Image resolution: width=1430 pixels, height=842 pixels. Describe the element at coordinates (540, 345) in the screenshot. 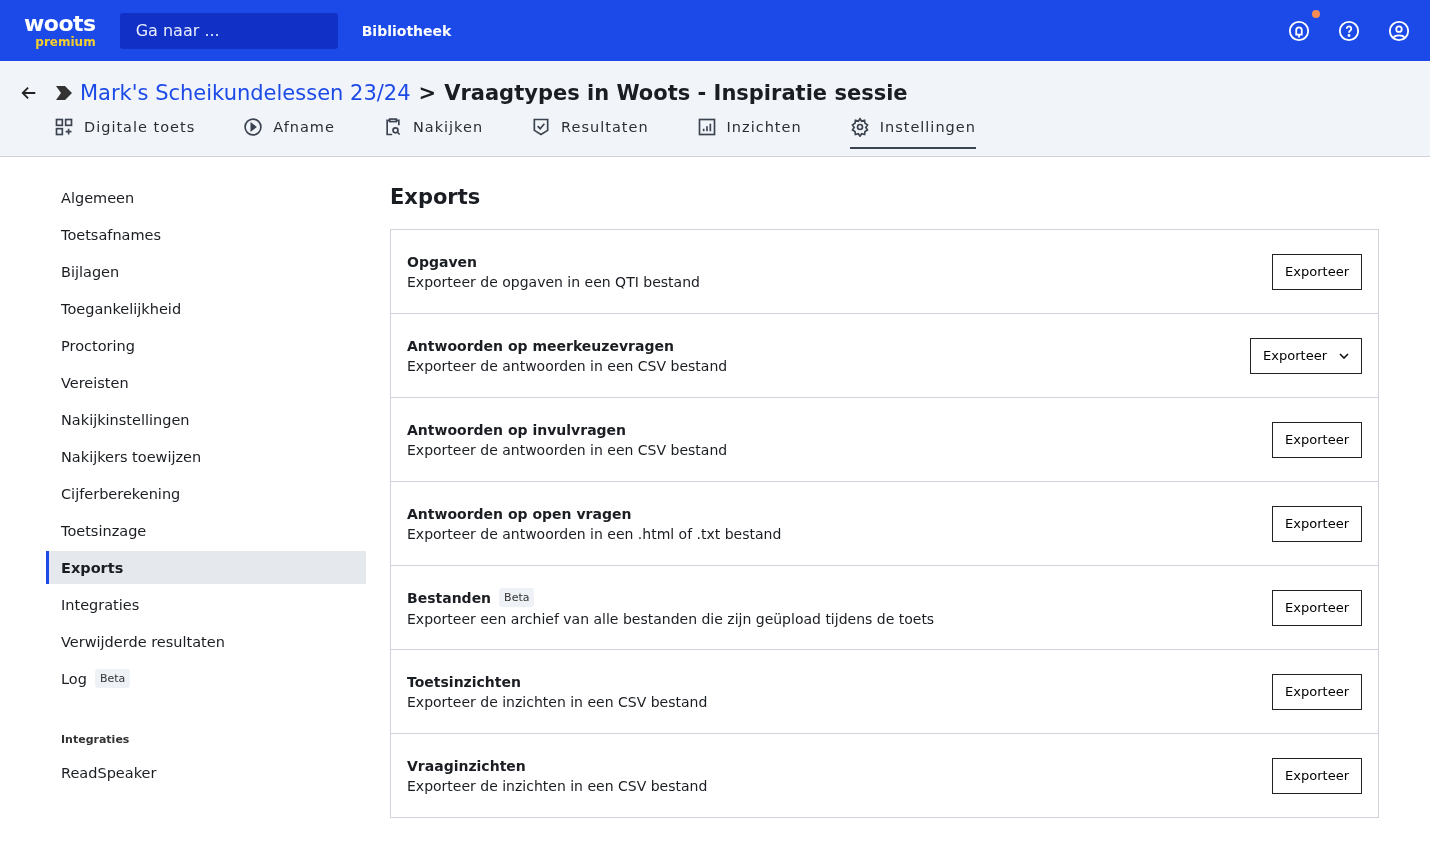

I see `export-title: Antwoorden op meerkeuzevragen` at that location.